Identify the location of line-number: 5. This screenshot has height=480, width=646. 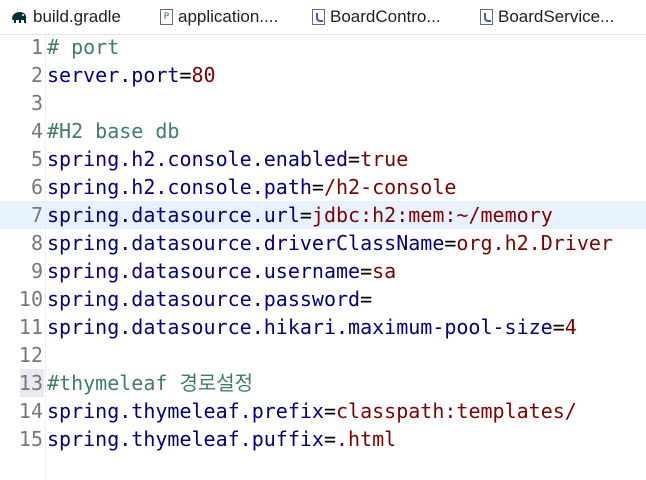
(36, 159).